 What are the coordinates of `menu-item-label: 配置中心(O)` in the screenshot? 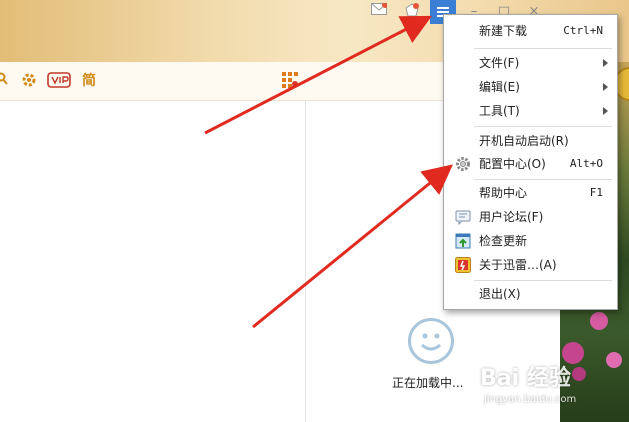 It's located at (512, 164).